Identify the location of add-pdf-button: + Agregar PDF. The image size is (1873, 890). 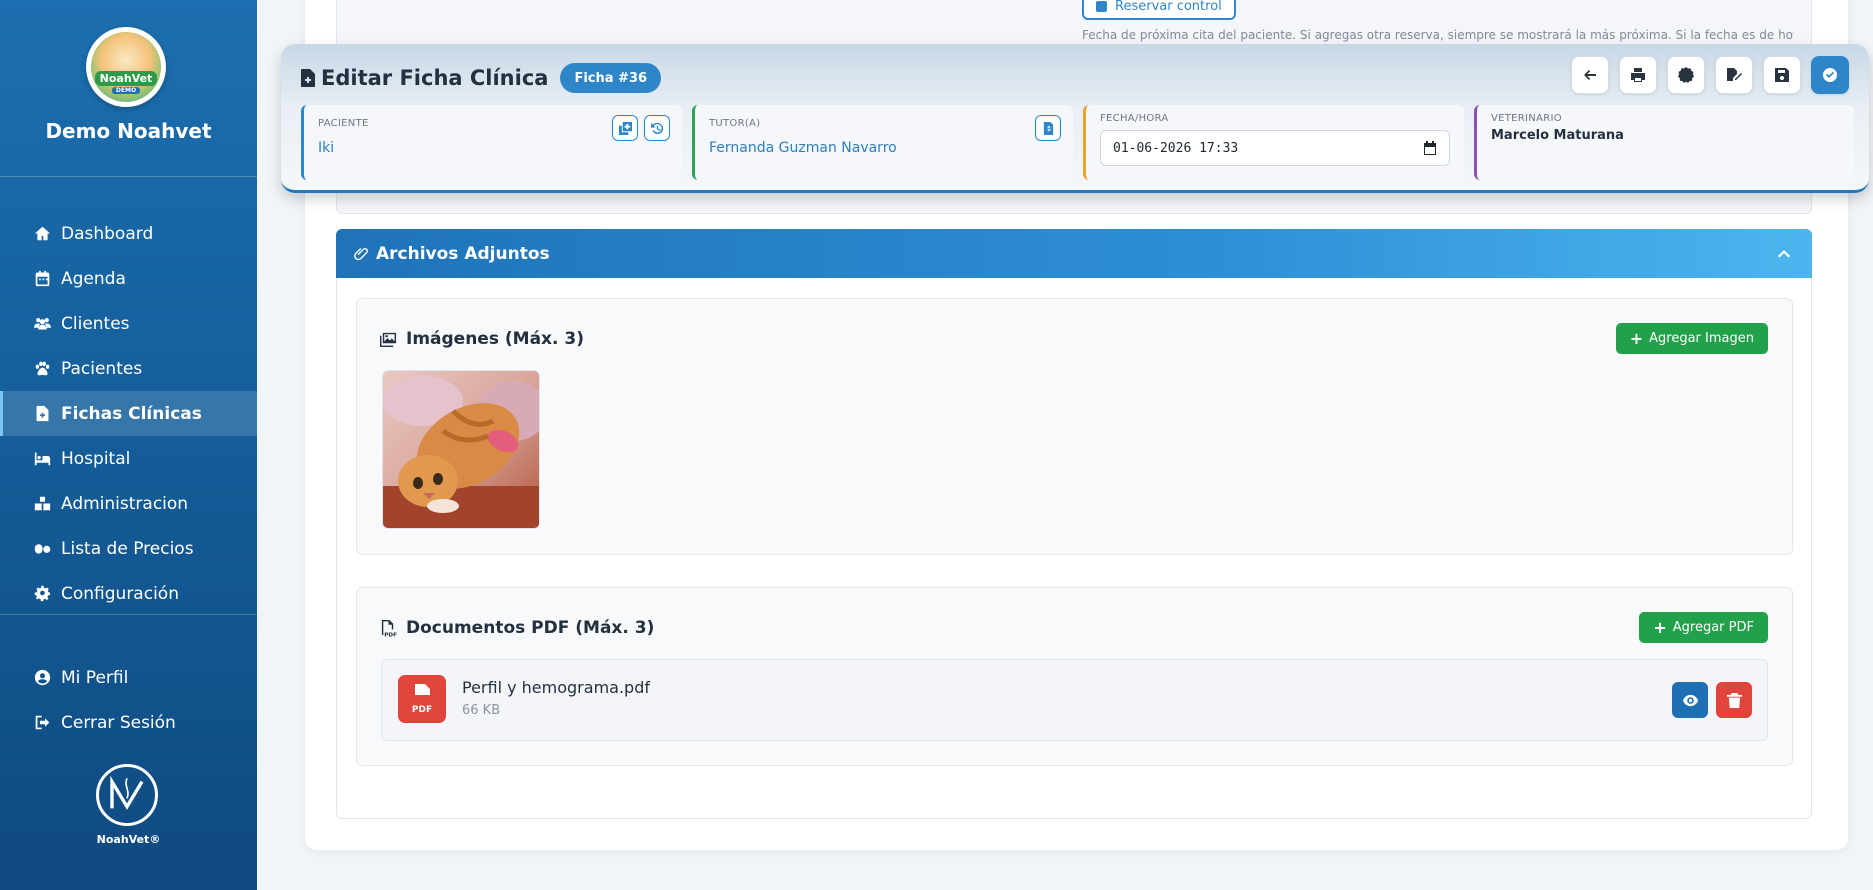
(1703, 627).